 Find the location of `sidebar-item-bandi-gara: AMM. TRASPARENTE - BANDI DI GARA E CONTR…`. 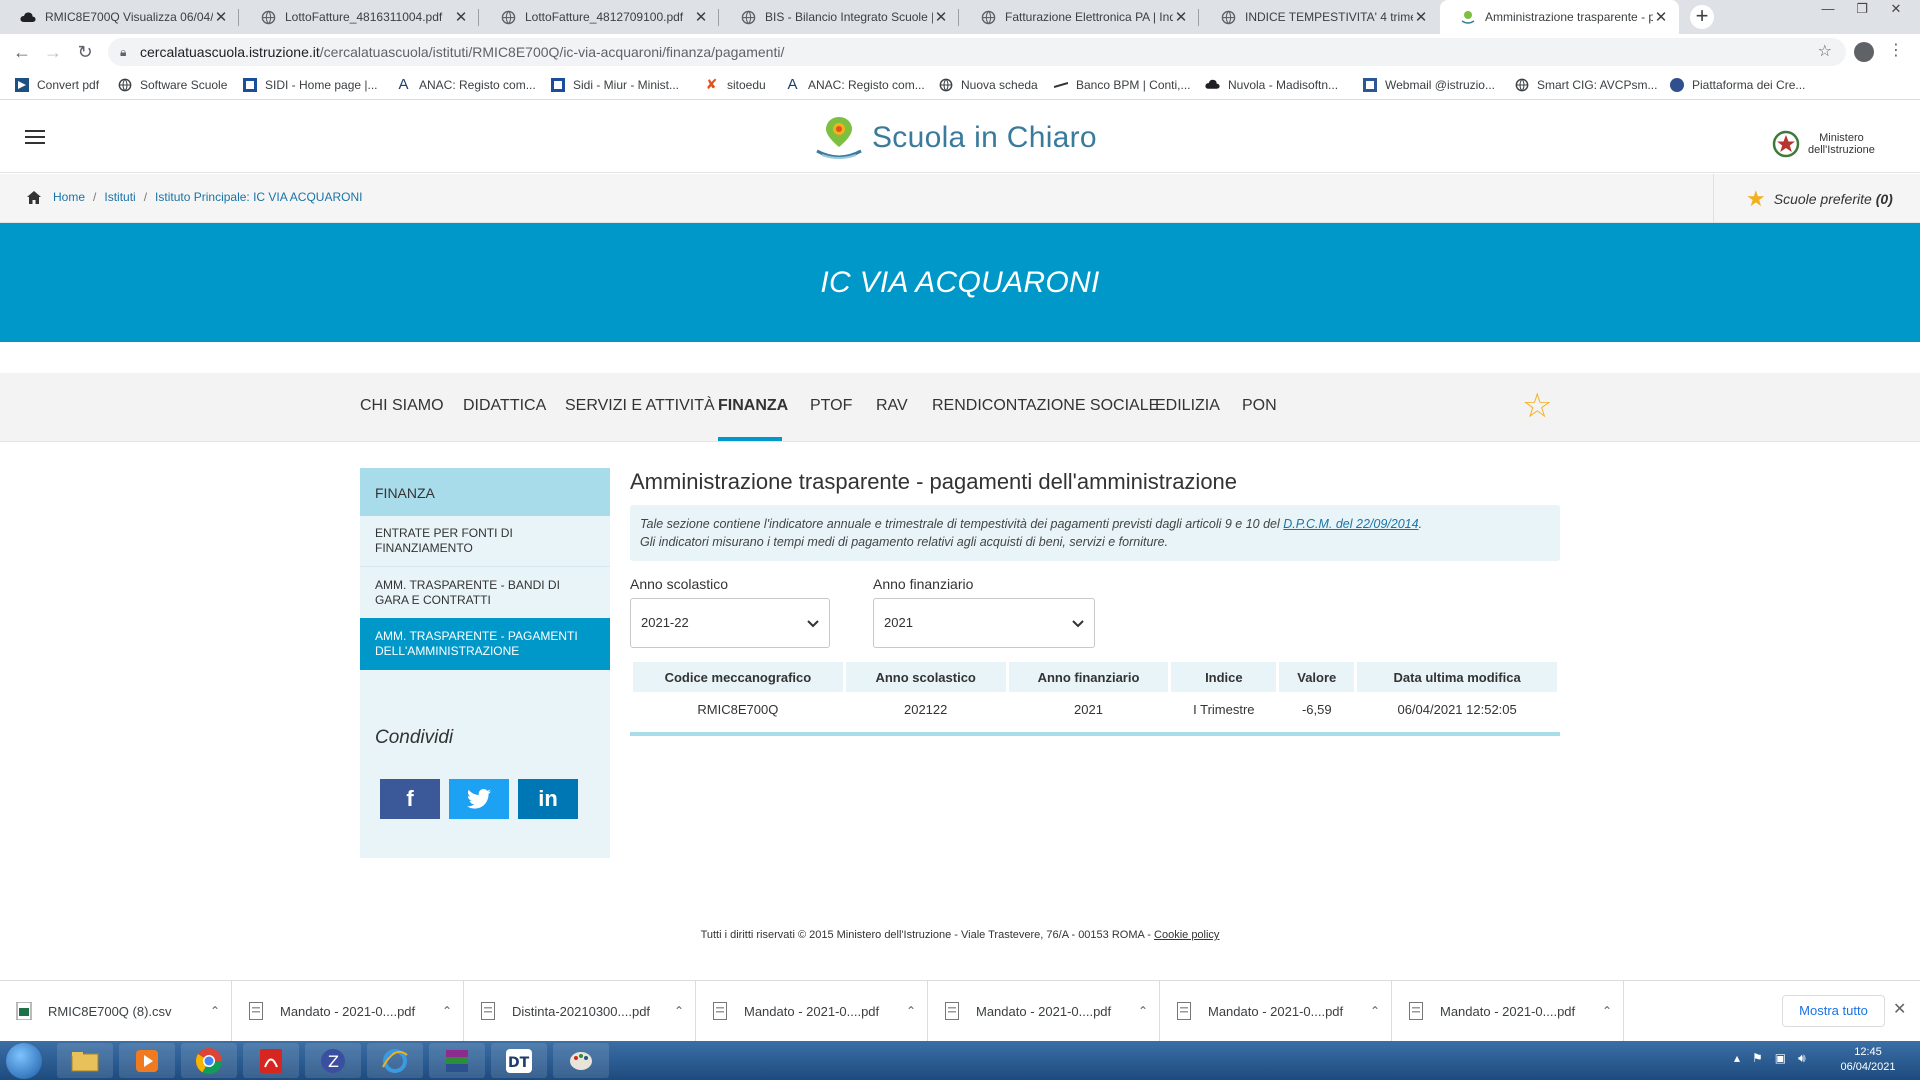

sidebar-item-bandi-gara: AMM. TRASPARENTE - BANDI DI GARA E CONTR… is located at coordinates (485, 592).